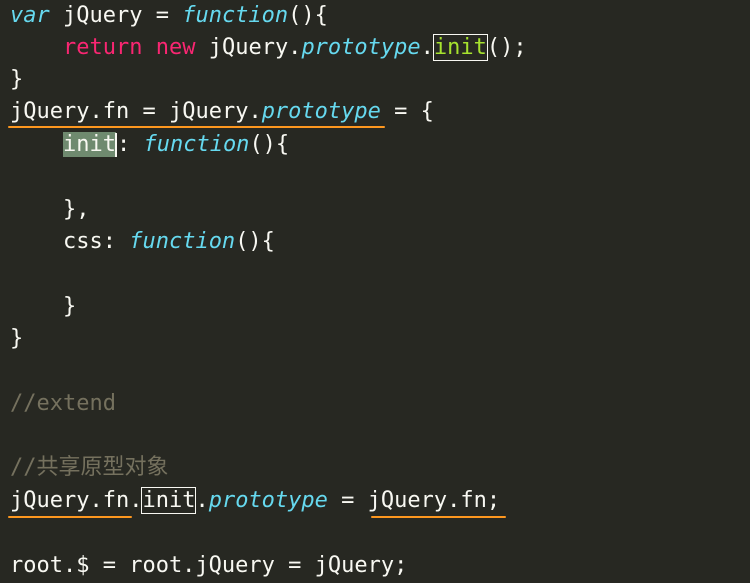  I want to click on code-line-11: }, so click(17, 338).